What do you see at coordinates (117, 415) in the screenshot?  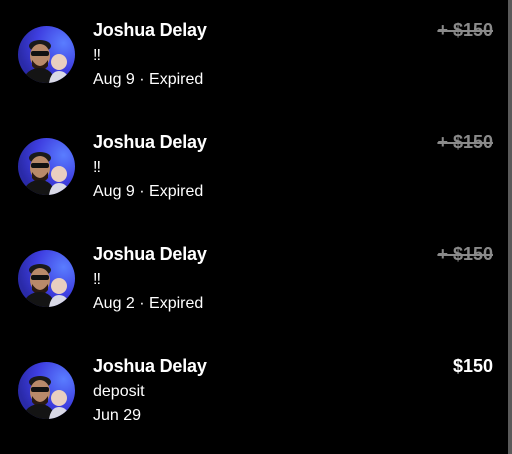 I see `transaction-date: Jun 29` at bounding box center [117, 415].